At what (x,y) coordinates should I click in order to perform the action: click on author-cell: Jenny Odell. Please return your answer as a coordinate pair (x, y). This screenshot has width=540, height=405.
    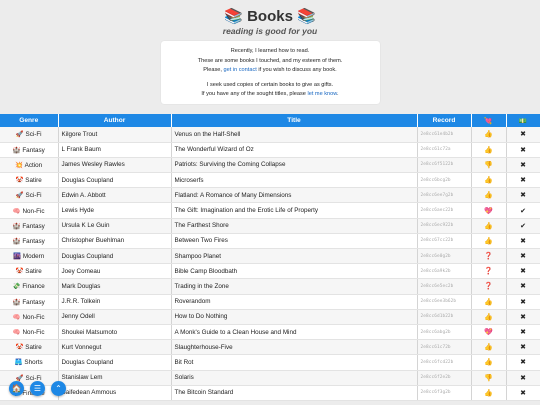
    Looking at the image, I should click on (115, 317).